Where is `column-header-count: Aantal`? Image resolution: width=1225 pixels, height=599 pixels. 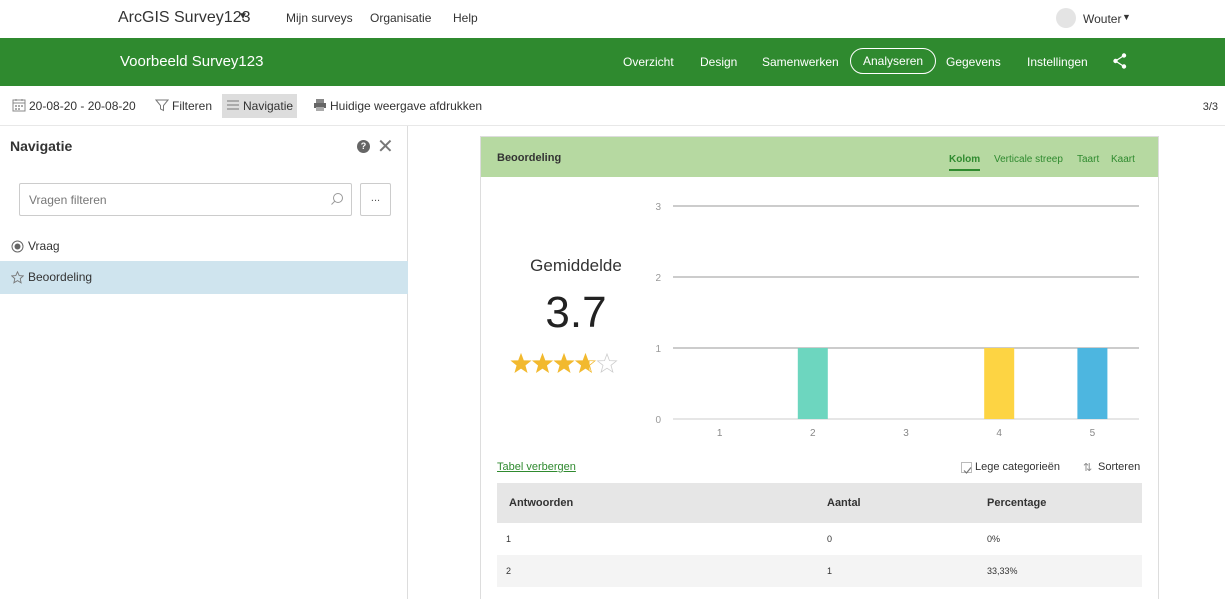 column-header-count: Aantal is located at coordinates (844, 503).